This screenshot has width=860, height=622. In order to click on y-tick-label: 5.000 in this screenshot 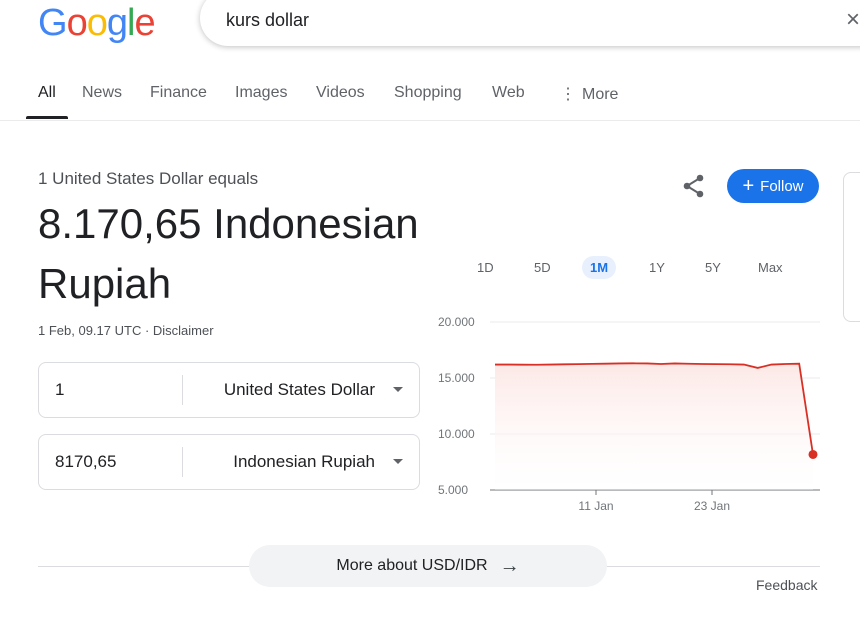, I will do `click(453, 490)`.